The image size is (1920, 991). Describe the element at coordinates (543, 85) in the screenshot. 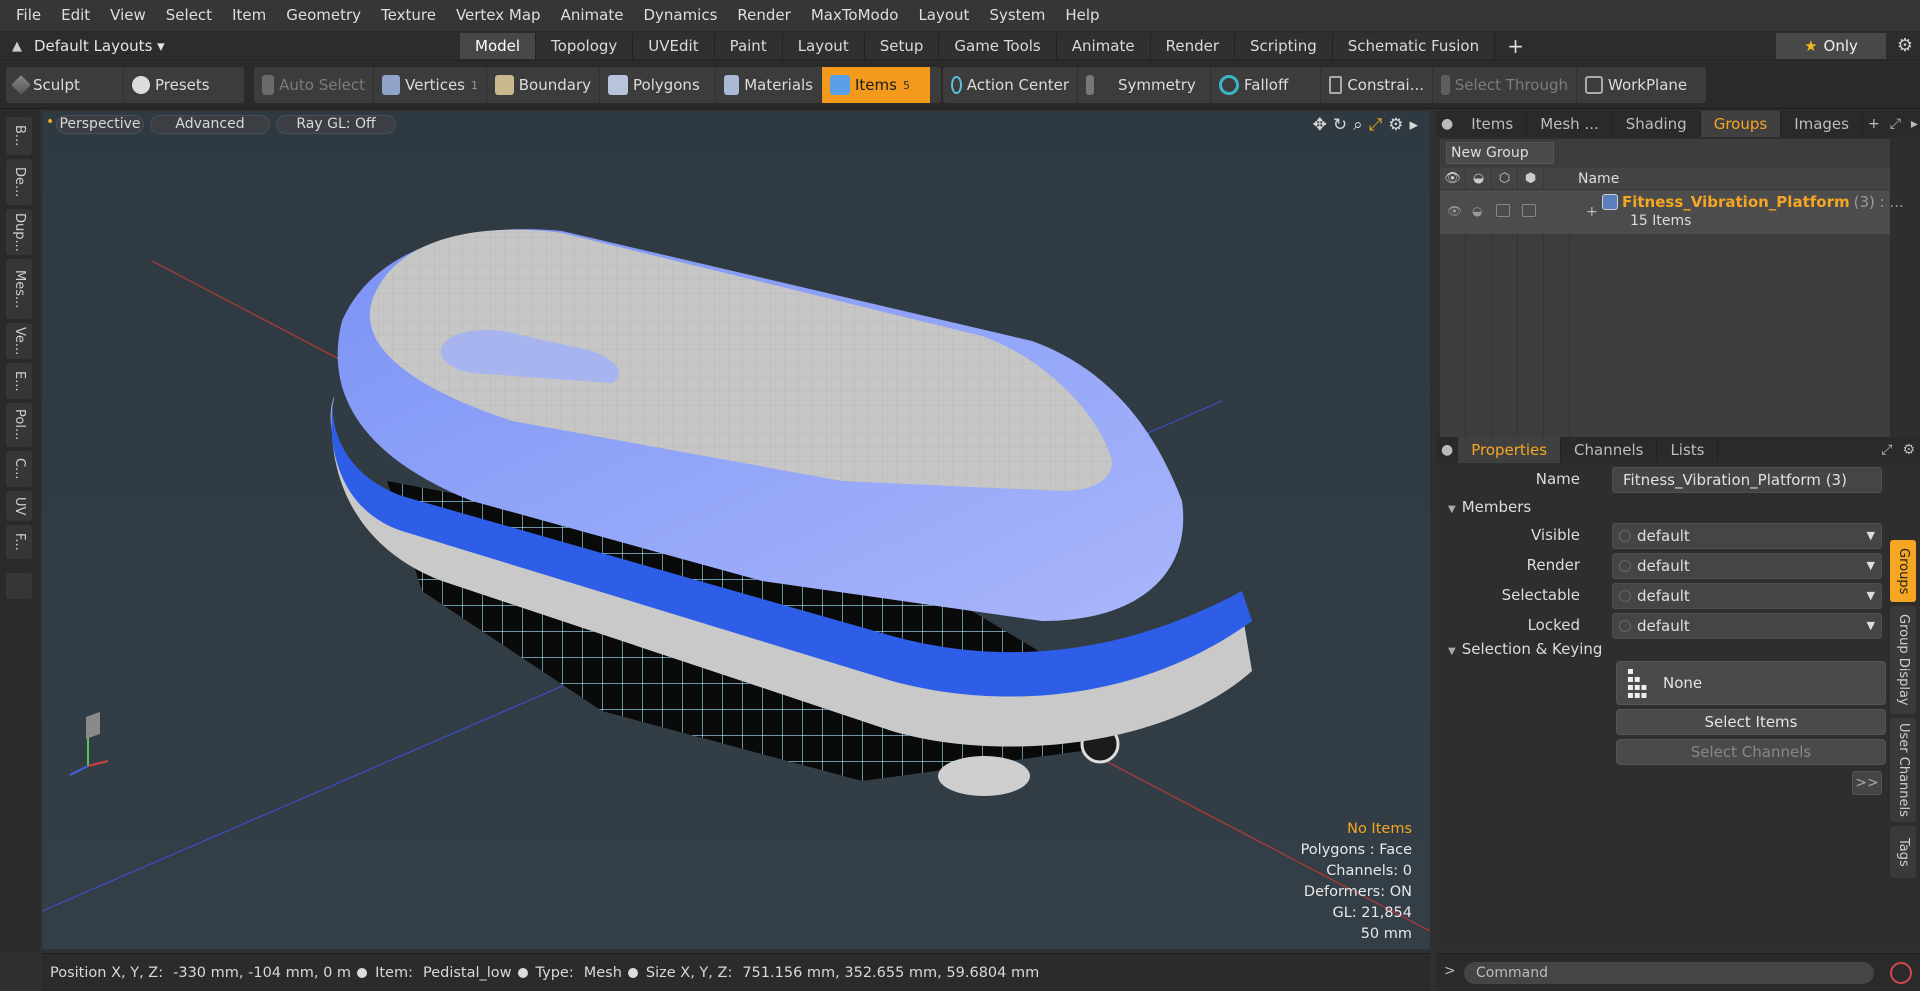

I see `boundary-button: Boundary` at that location.